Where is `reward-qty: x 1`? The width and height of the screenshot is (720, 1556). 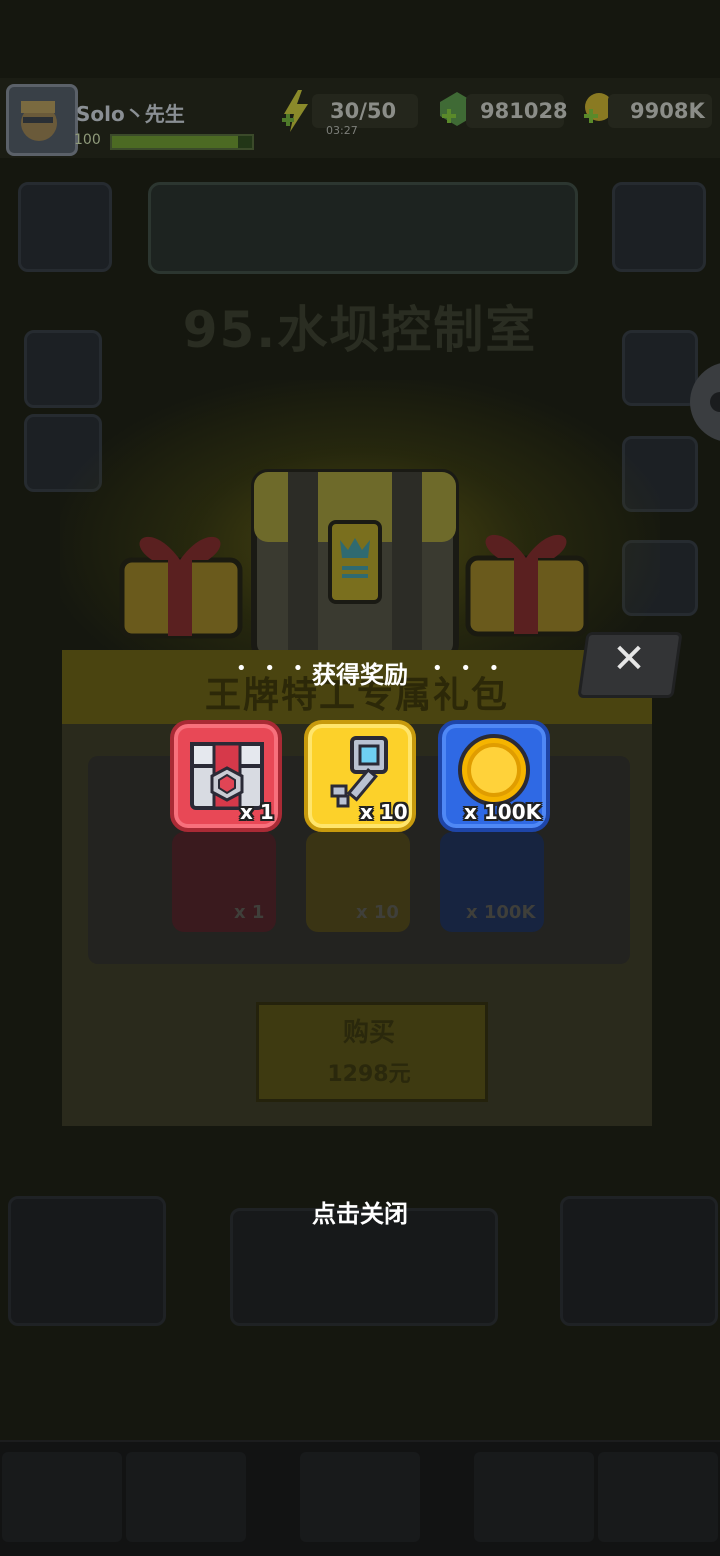
reward-qty: x 1 is located at coordinates (257, 812).